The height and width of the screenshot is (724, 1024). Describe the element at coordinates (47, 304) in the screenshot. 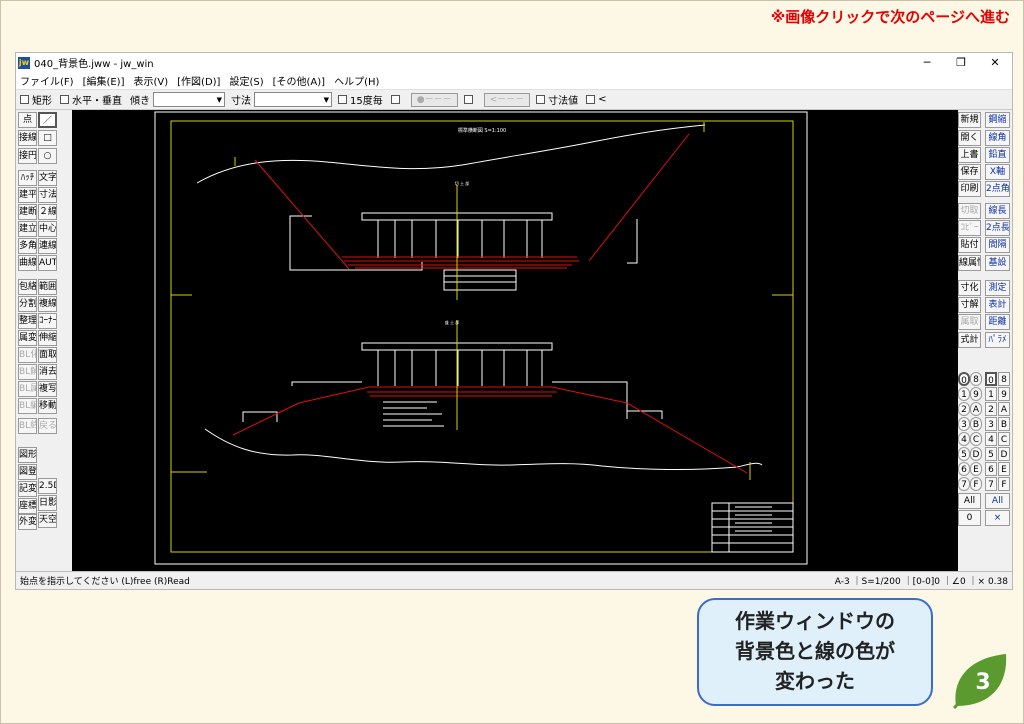

I see `tool-21: 複線` at that location.